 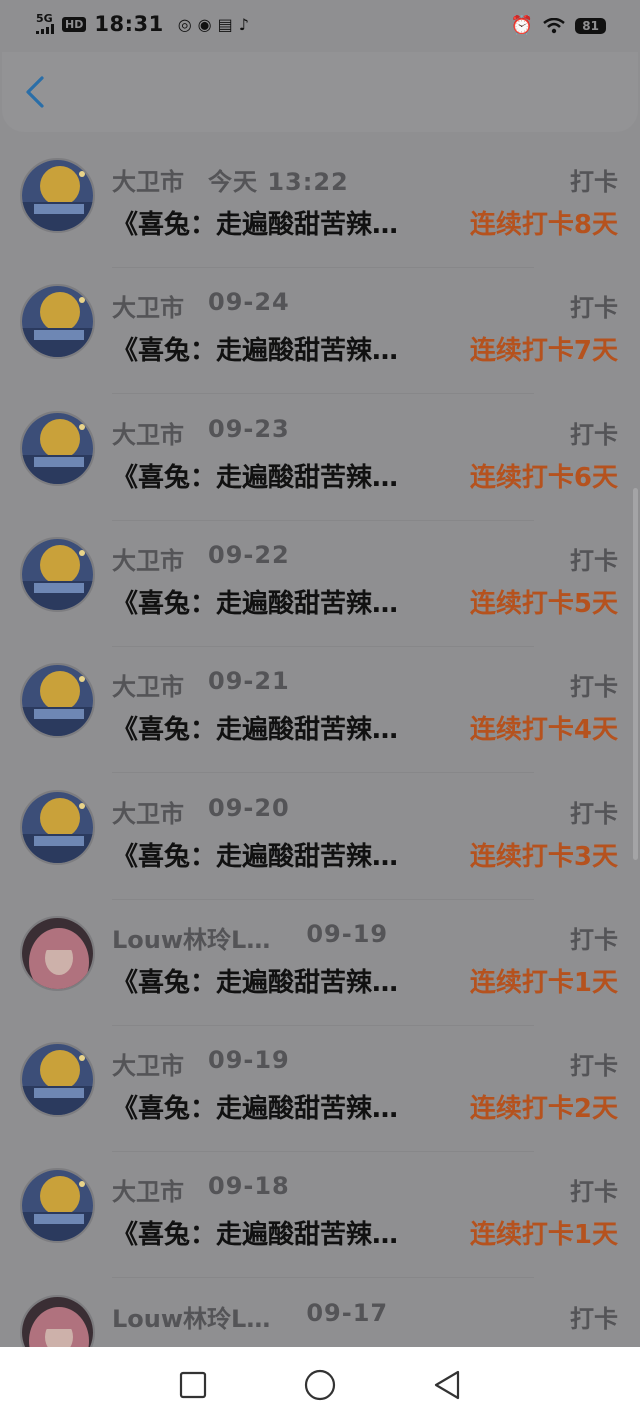 What do you see at coordinates (543, 856) in the screenshot?
I see `streak-badge: 连续打卡3天` at bounding box center [543, 856].